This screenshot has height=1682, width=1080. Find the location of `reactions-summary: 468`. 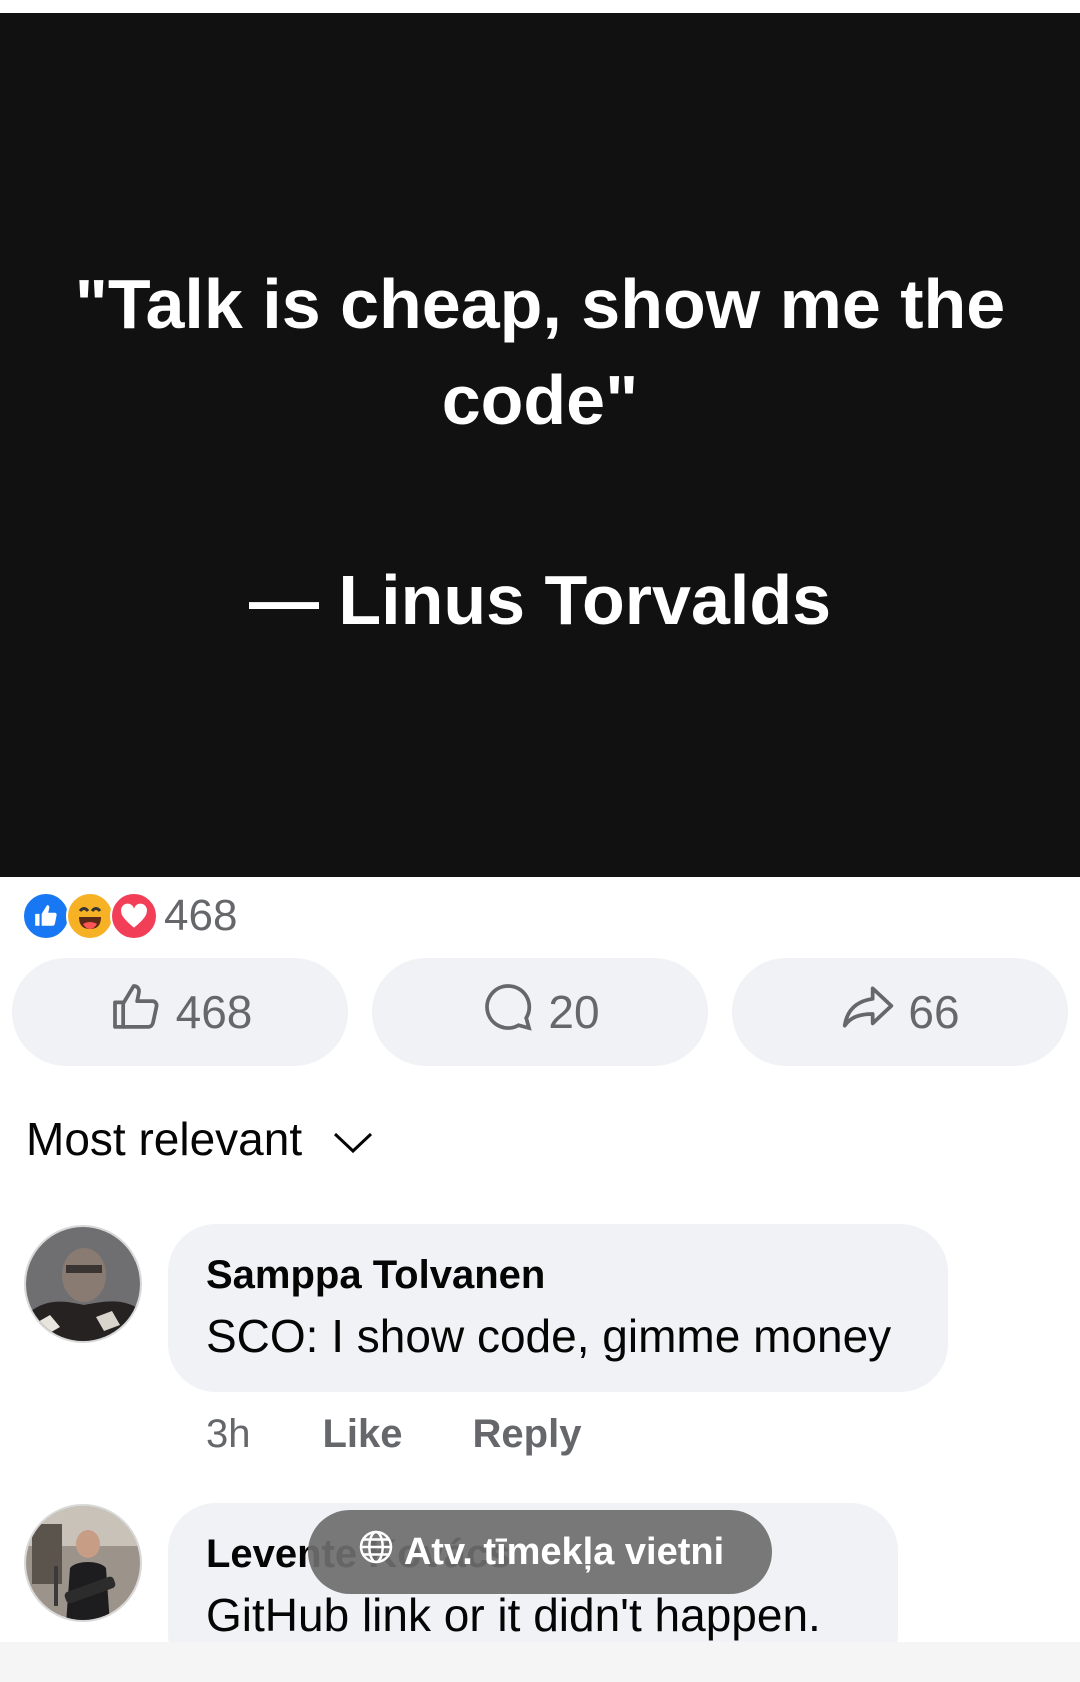

reactions-summary: 468 is located at coordinates (129, 916).